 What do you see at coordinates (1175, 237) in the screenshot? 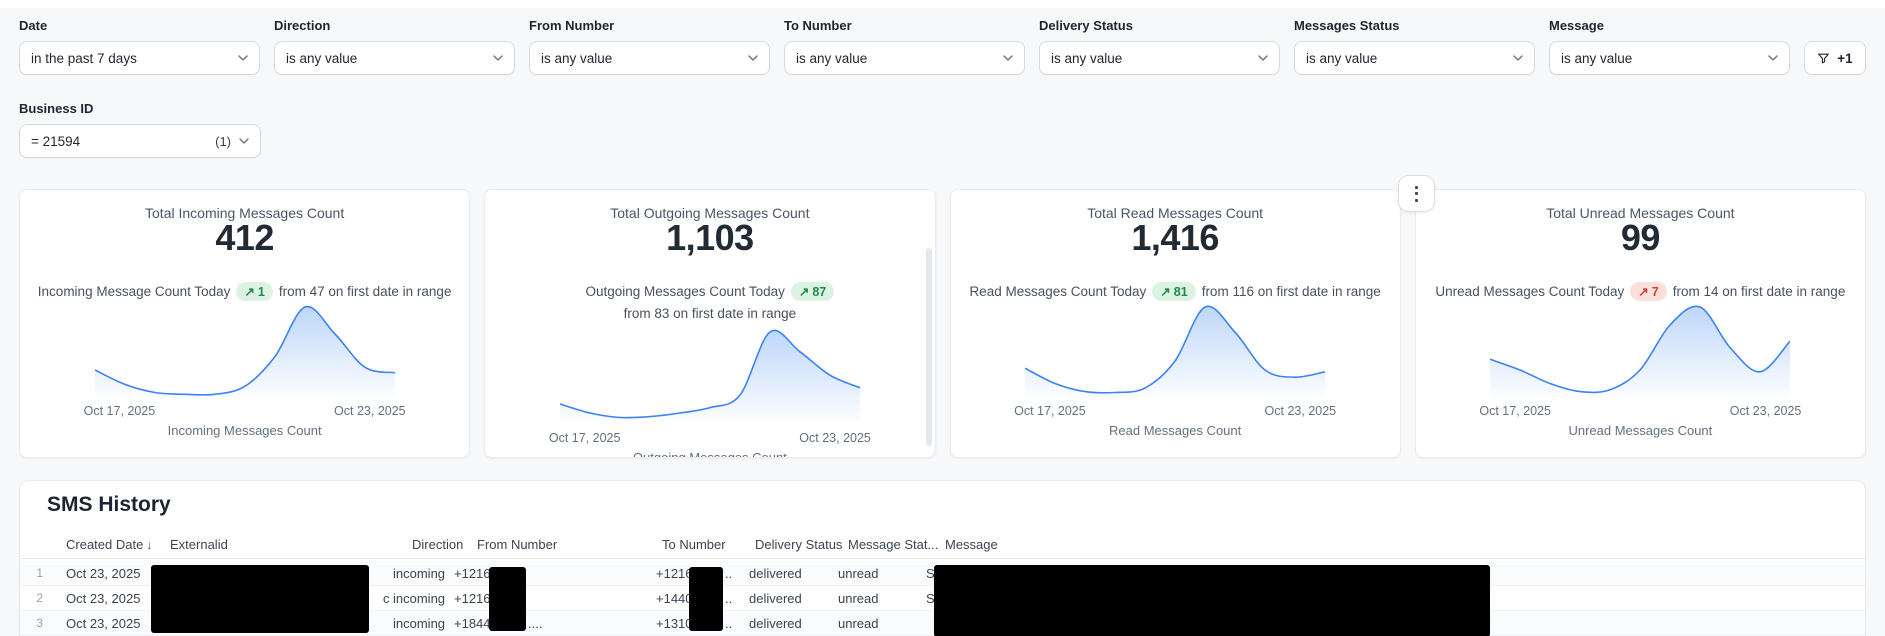
I see `card-value: 1,416` at bounding box center [1175, 237].